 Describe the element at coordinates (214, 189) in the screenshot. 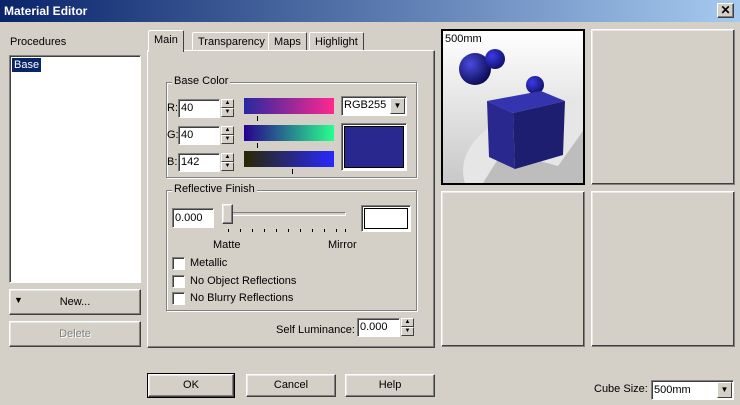

I see `reflective-finish-label: Reflective Finish` at that location.